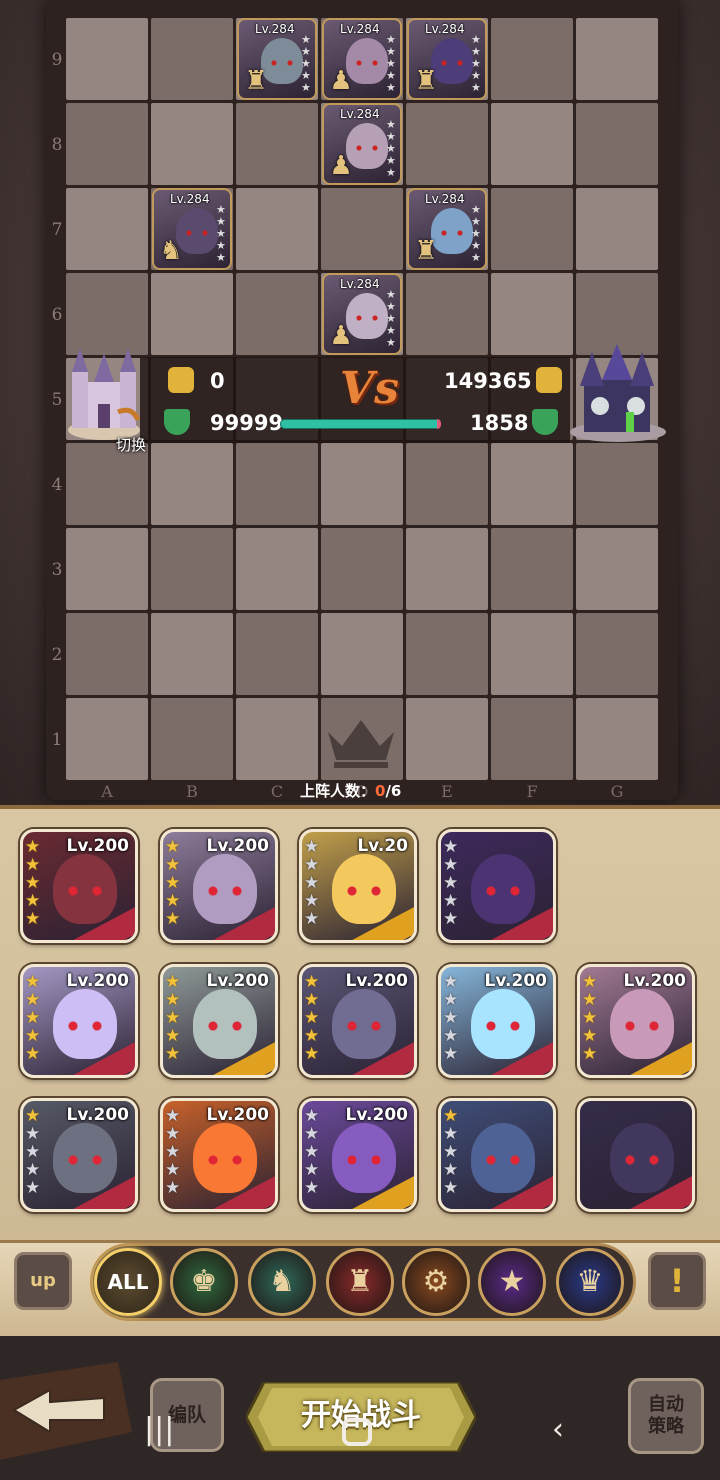 This screenshot has width=720, height=1480. What do you see at coordinates (66, 1411) in the screenshot?
I see `back-button` at bounding box center [66, 1411].